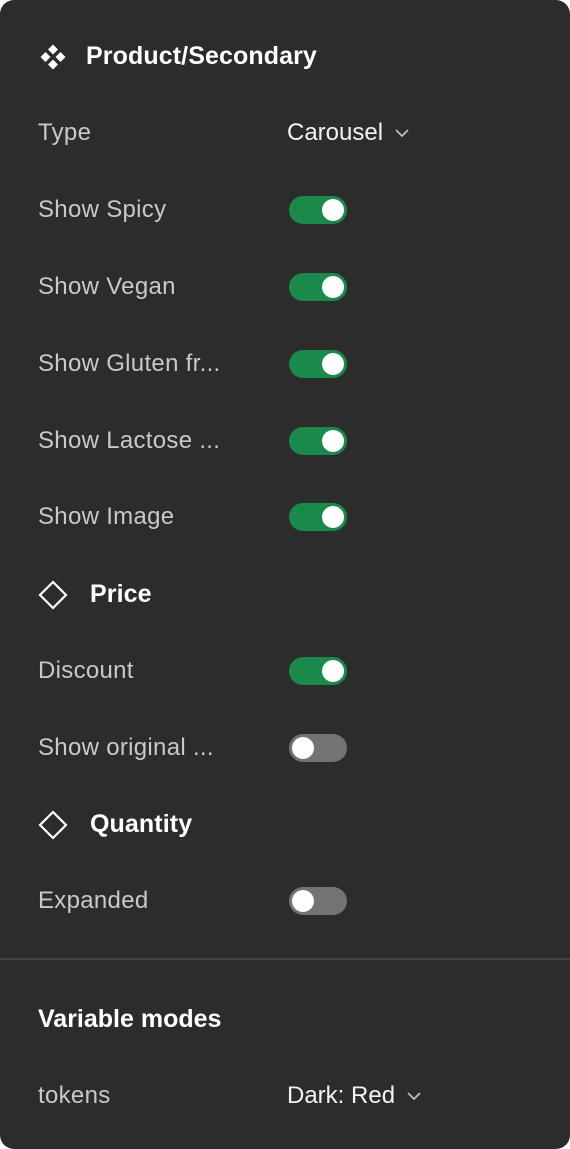  What do you see at coordinates (65, 132) in the screenshot?
I see `property-label: Type` at bounding box center [65, 132].